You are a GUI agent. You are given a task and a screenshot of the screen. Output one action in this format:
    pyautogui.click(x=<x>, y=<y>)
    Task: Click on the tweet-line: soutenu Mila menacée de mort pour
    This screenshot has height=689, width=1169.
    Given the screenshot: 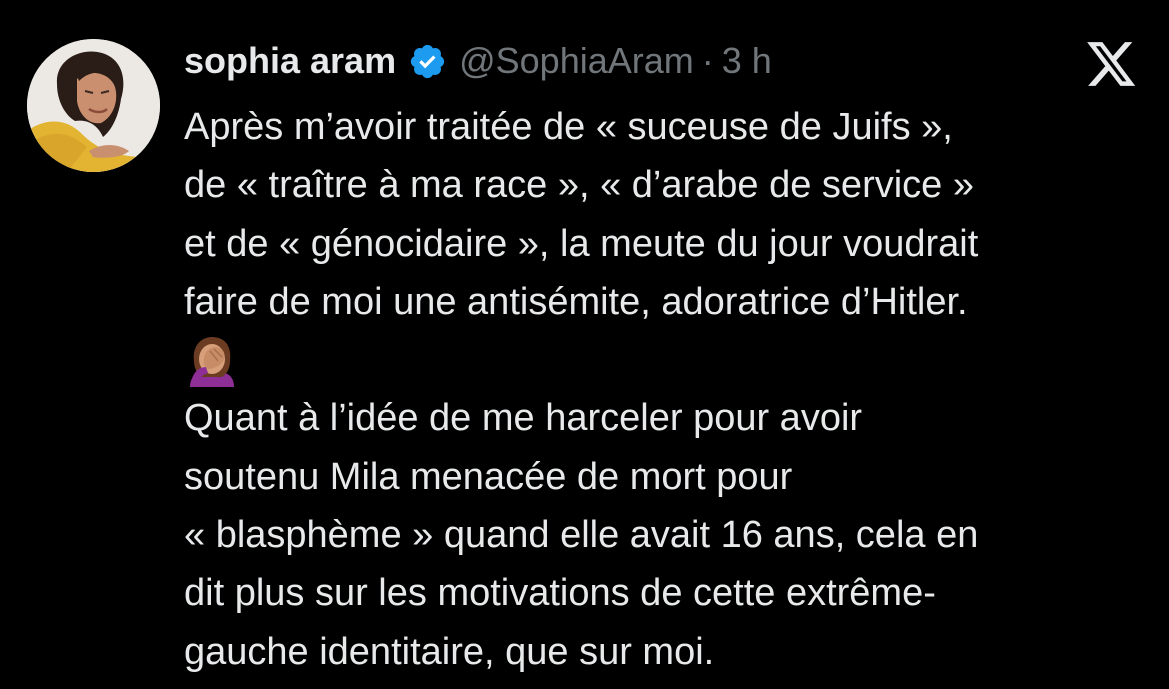 What is the action you would take?
    pyautogui.click(x=488, y=476)
    